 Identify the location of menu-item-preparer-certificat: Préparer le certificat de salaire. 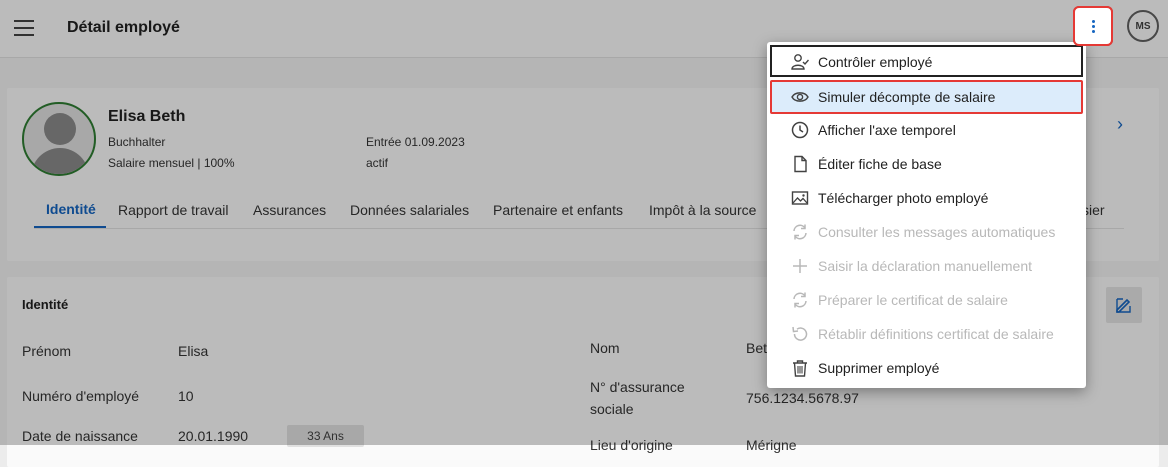
(926, 300).